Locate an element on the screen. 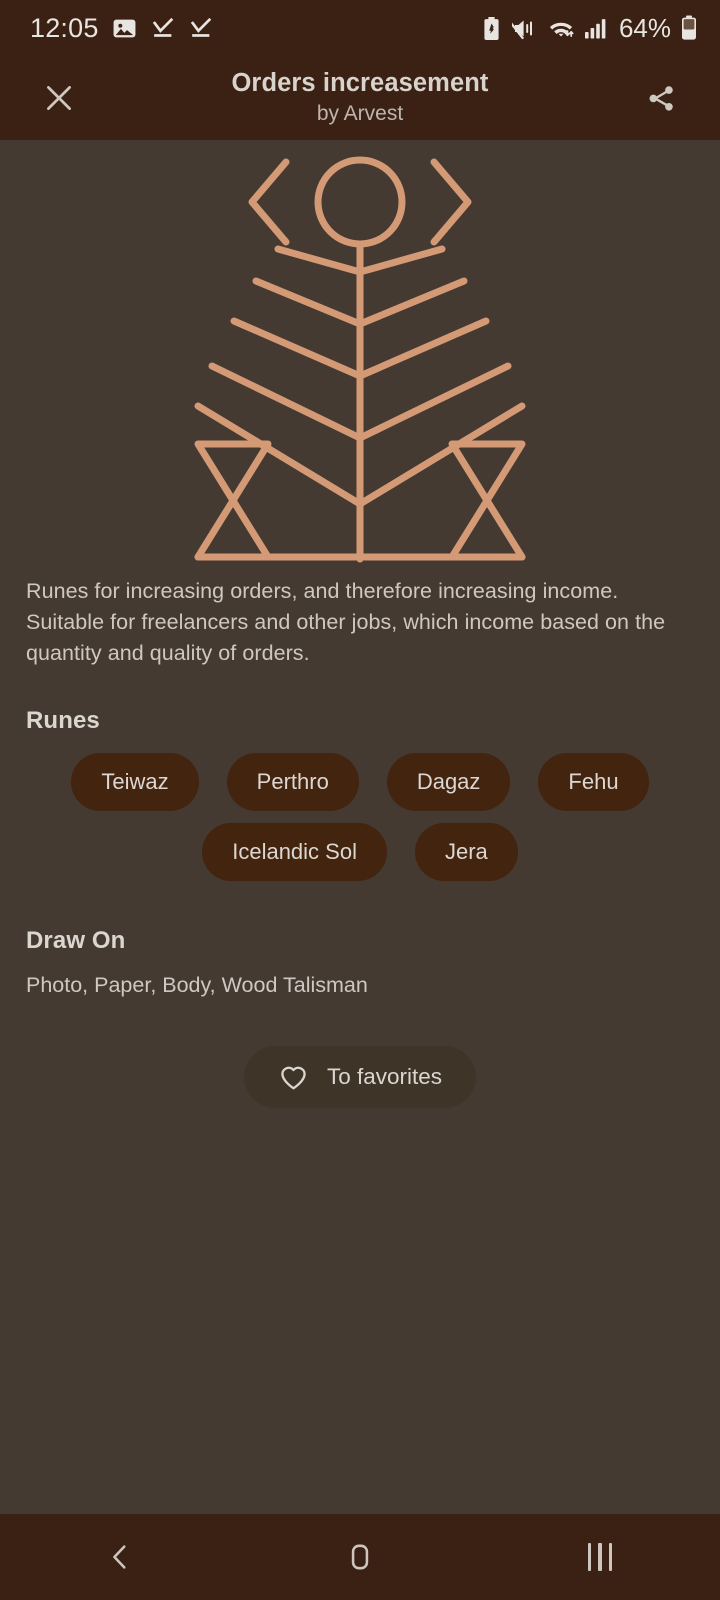 Image resolution: width=720 pixels, height=1600 pixels. nav-recents-button is located at coordinates (600, 1557).